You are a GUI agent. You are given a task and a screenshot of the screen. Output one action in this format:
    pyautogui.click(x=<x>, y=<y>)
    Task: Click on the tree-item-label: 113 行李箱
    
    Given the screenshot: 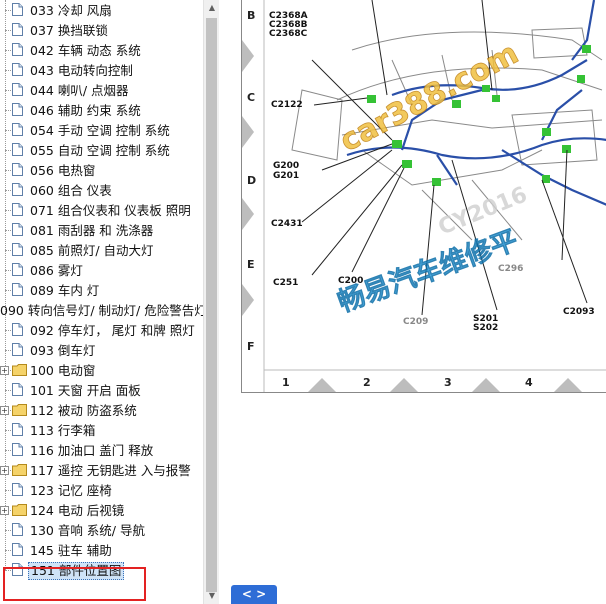 What is the action you would take?
    pyautogui.click(x=63, y=430)
    